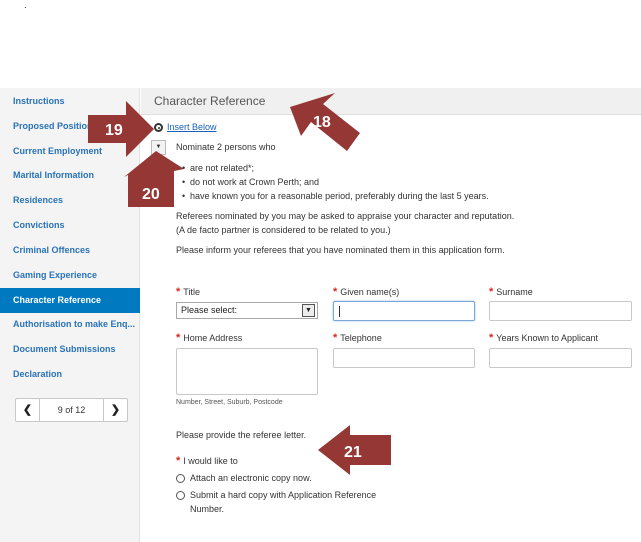 This screenshot has width=641, height=542. I want to click on surname-label: * Surname, so click(511, 292).